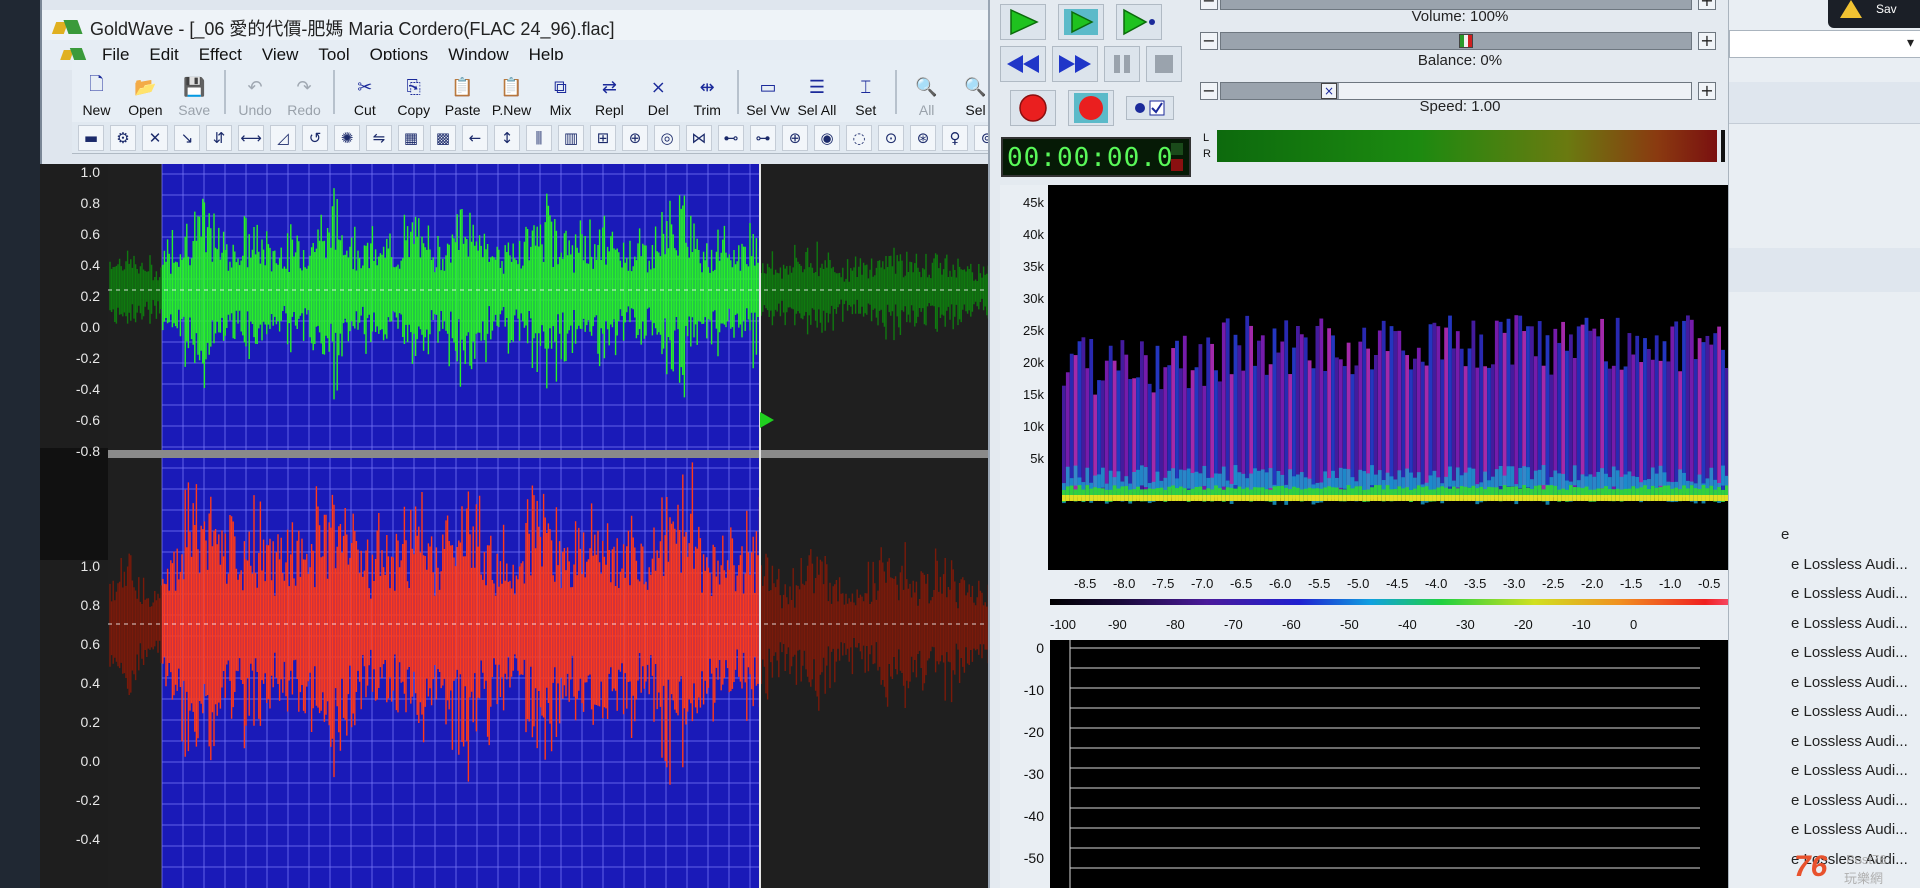 This screenshot has width=1920, height=888. I want to click on effect-tool-icon: ⊶, so click(763, 137).